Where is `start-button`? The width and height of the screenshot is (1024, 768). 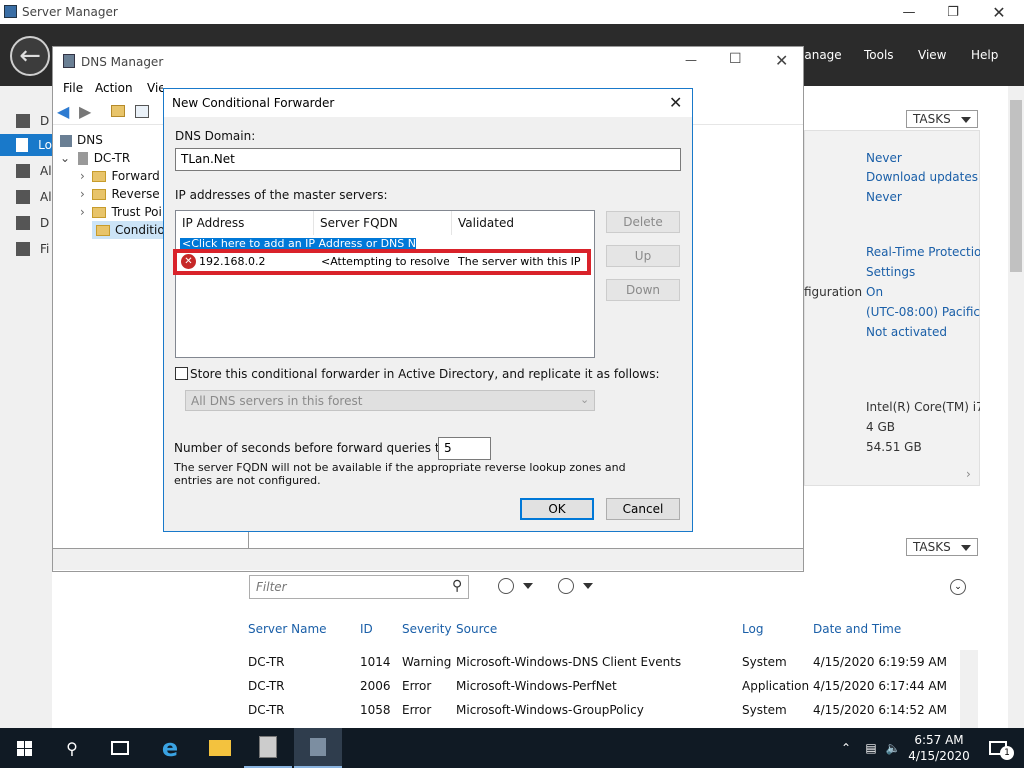 start-button is located at coordinates (24, 748).